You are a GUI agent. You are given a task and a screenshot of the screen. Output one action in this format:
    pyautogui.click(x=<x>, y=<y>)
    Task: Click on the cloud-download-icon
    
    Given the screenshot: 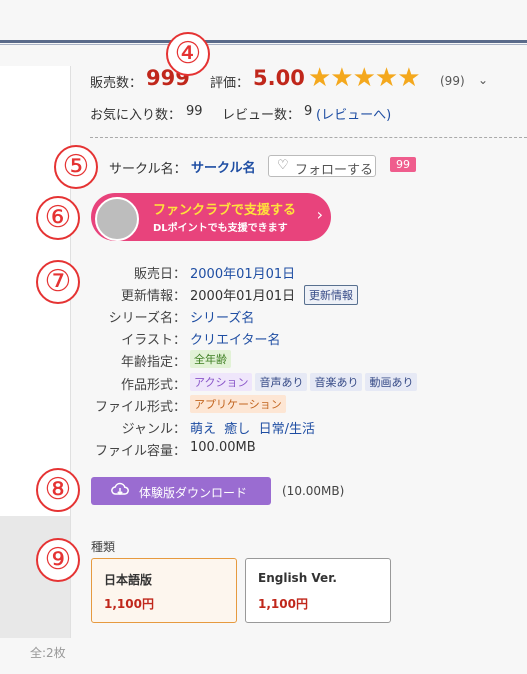 What is the action you would take?
    pyautogui.click(x=120, y=491)
    